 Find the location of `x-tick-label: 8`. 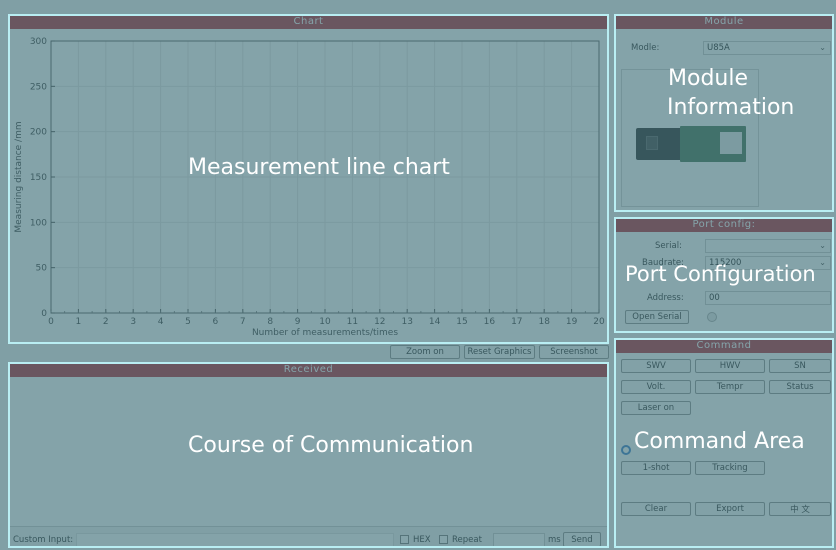

x-tick-label: 8 is located at coordinates (270, 322).